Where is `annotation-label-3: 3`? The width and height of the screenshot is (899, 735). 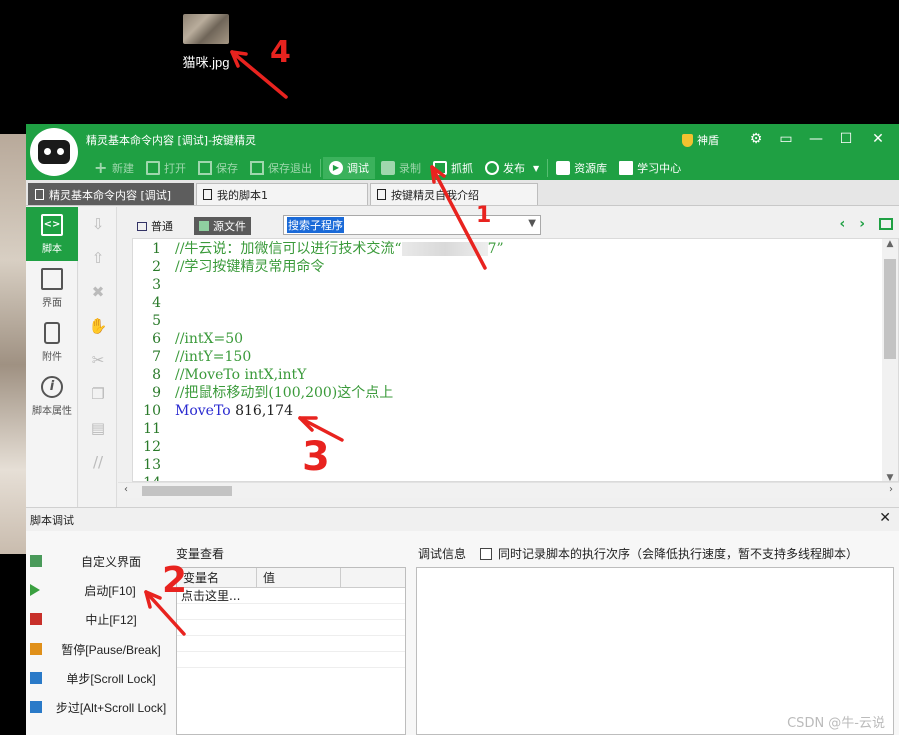
annotation-label-3: 3 is located at coordinates (316, 457).